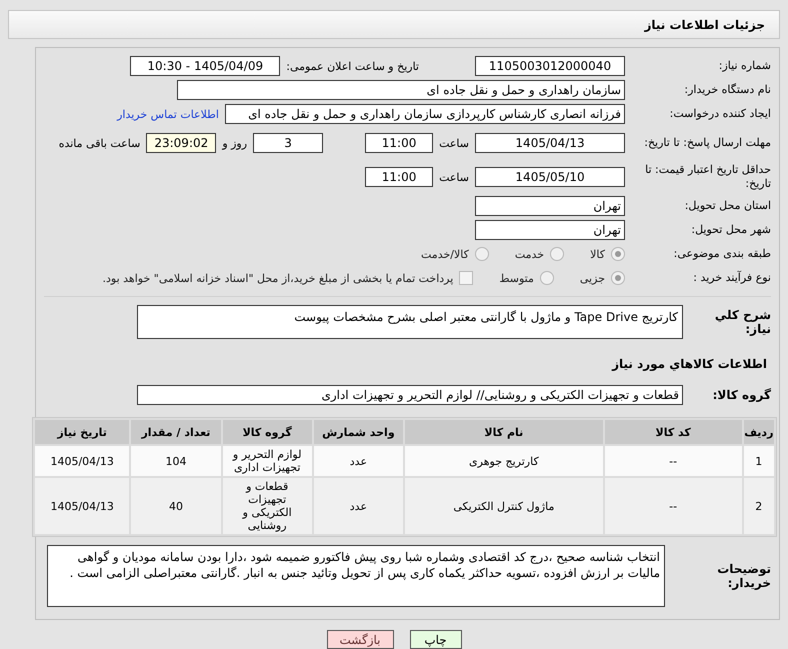 This screenshot has height=649, width=788. Describe the element at coordinates (607, 254) in the screenshot. I see `category-radio: کالا` at that location.